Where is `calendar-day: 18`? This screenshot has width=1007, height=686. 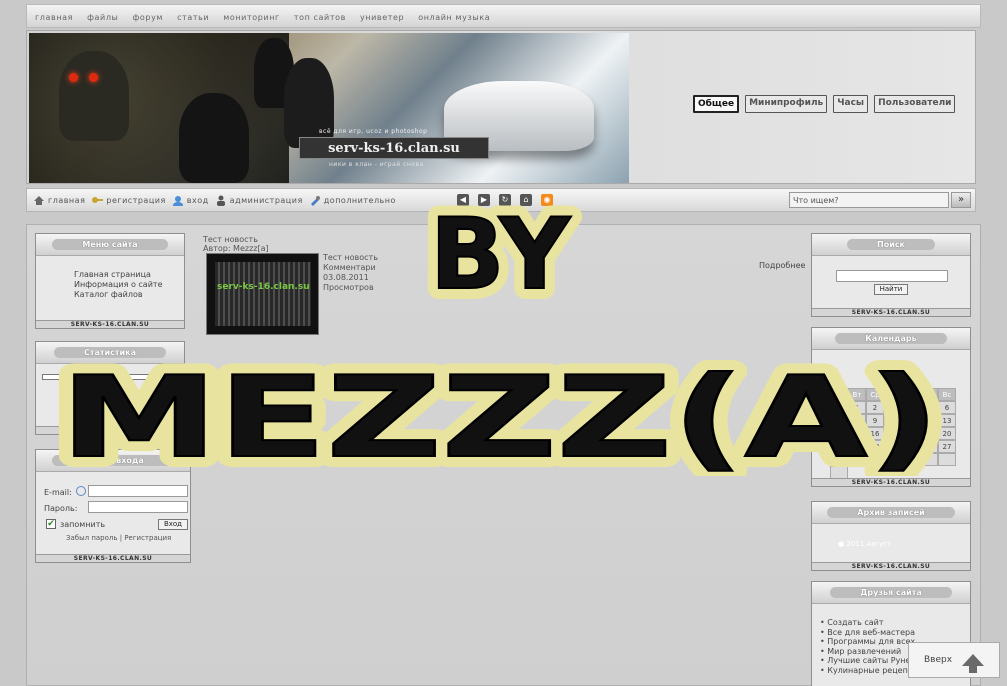 calendar-day: 18 is located at coordinates (911, 433).